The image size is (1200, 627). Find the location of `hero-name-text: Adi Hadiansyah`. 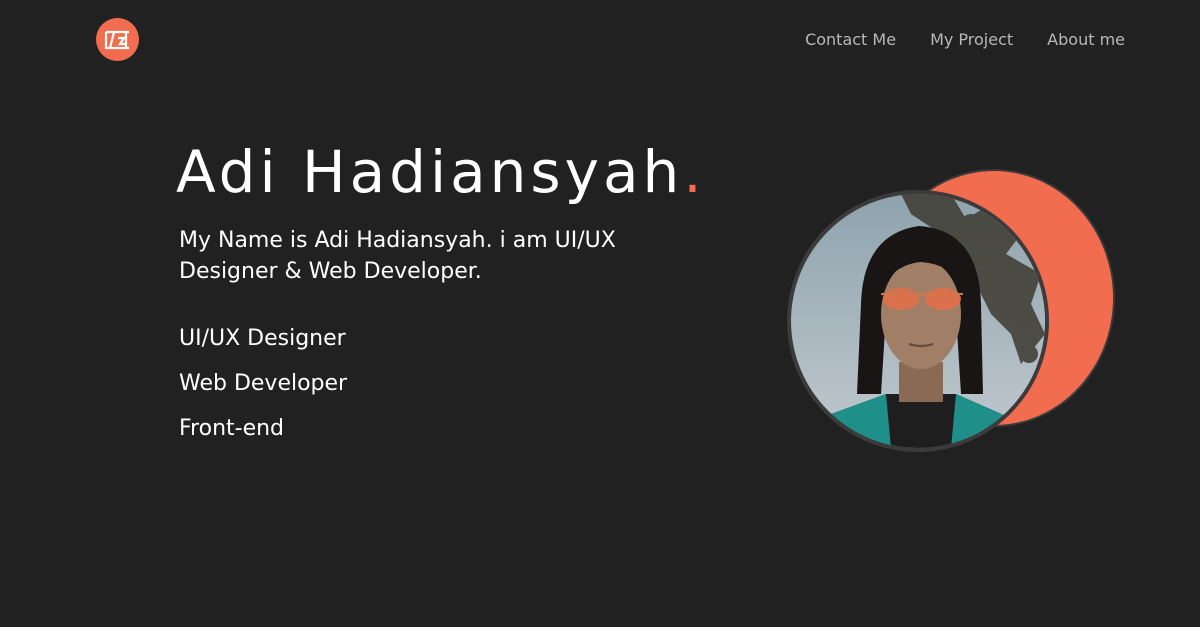

hero-name-text: Adi Hadiansyah is located at coordinates (430, 172).